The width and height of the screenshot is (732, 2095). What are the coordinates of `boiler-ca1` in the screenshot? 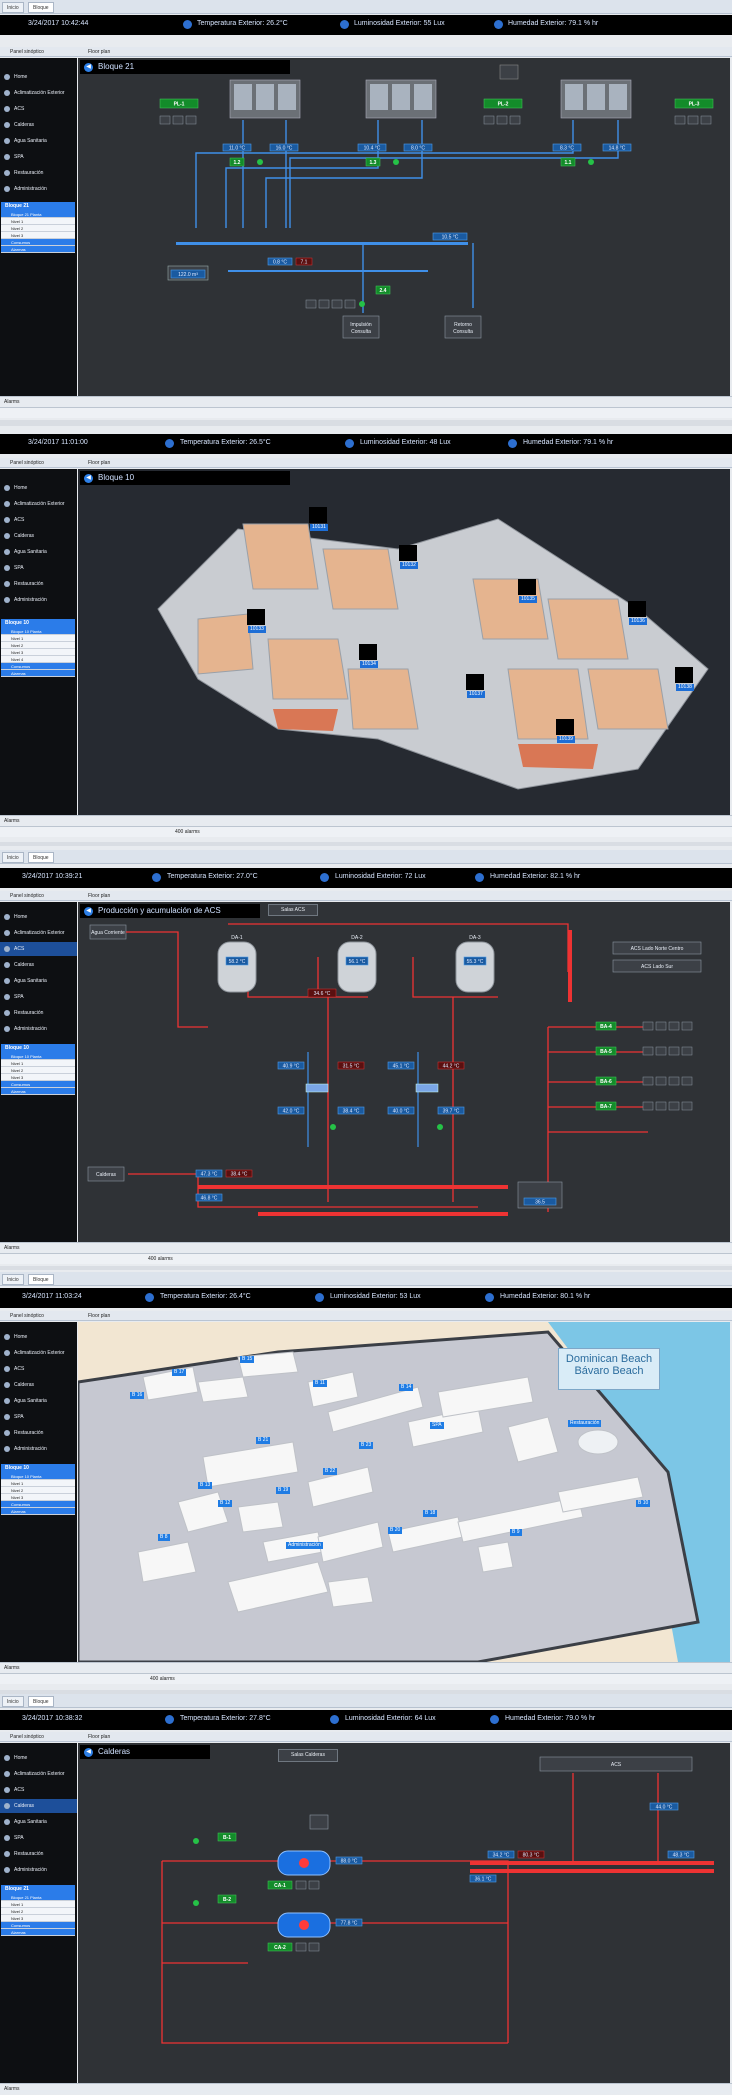 It's located at (304, 1863).